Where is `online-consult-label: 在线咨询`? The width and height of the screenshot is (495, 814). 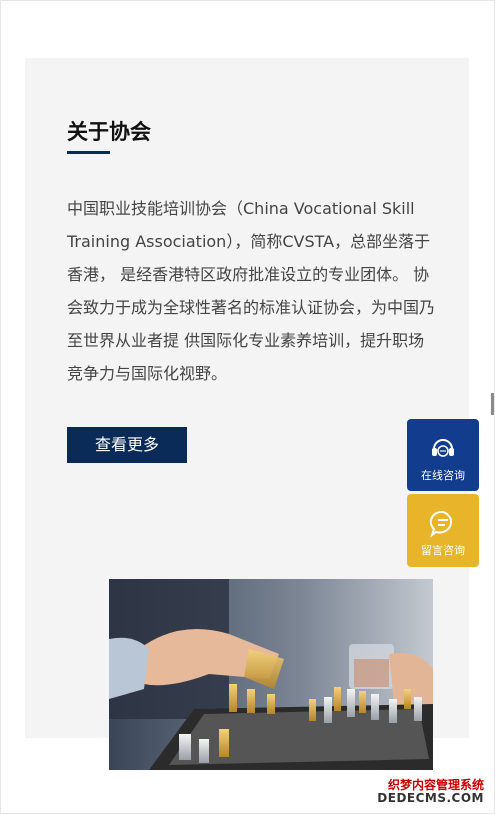 online-consult-label: 在线咨询 is located at coordinates (443, 475).